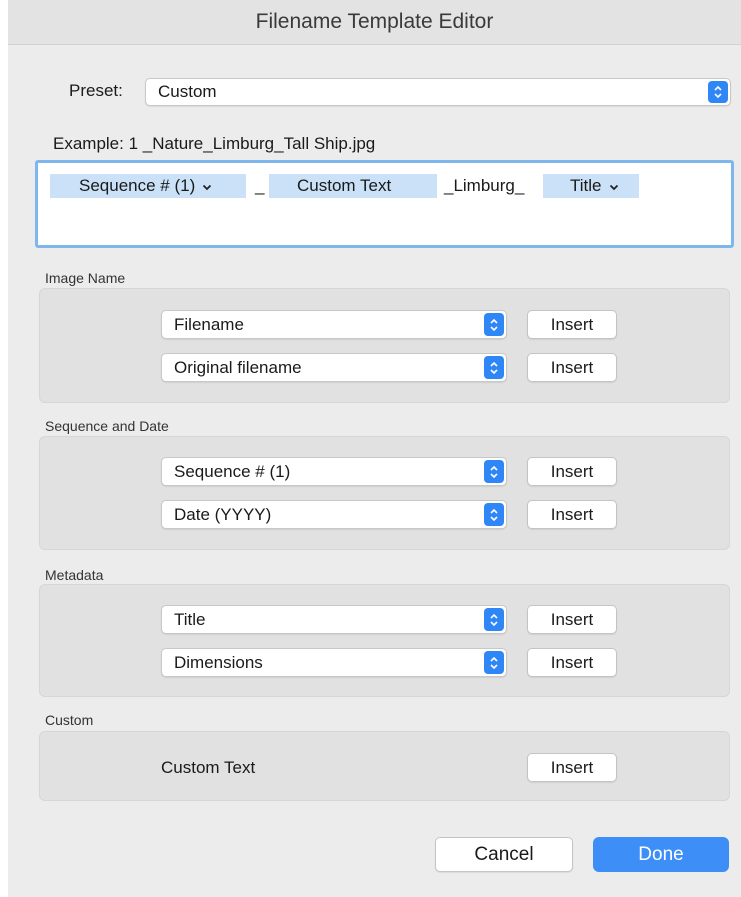  What do you see at coordinates (107, 426) in the screenshot?
I see `section-label-sequence-date: Sequence and Date` at bounding box center [107, 426].